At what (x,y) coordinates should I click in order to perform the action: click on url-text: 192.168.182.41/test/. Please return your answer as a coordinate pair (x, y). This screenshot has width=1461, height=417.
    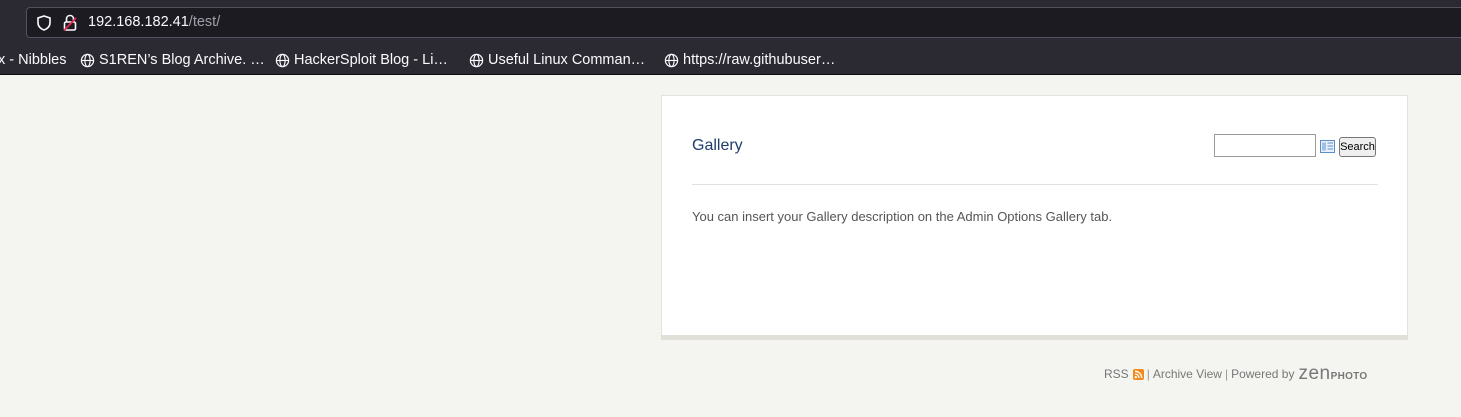
    Looking at the image, I should click on (154, 22).